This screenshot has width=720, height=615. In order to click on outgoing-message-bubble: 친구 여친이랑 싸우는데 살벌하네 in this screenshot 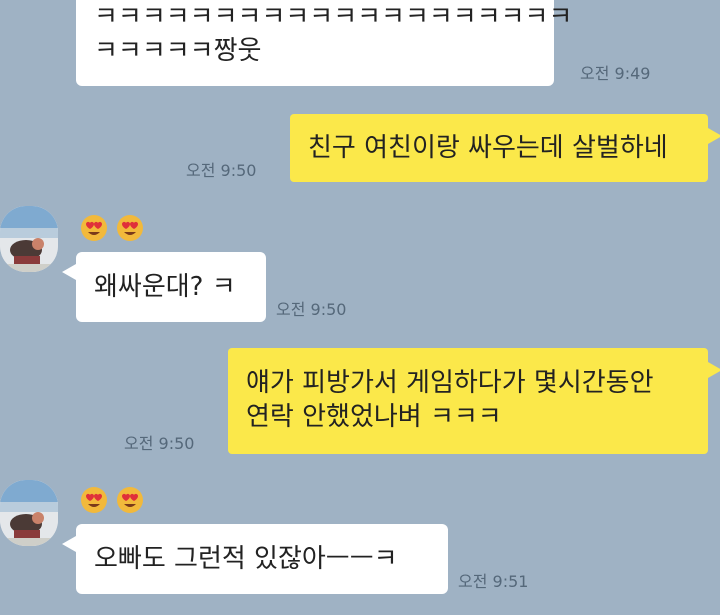, I will do `click(505, 148)`.